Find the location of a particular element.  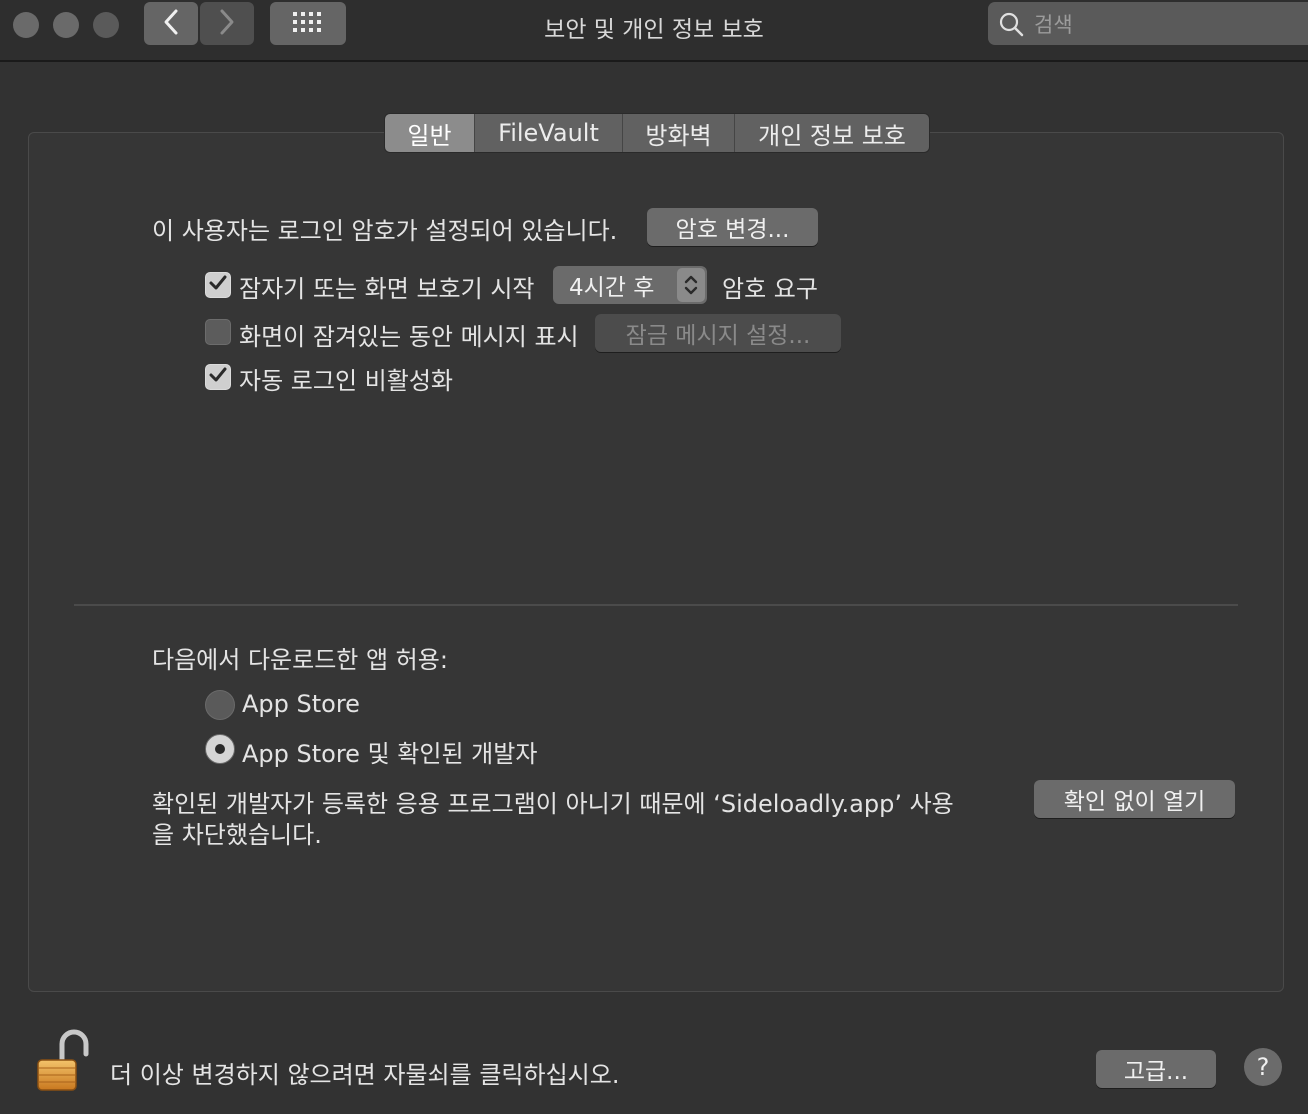

radio-app-store-identified is located at coordinates (220, 749).